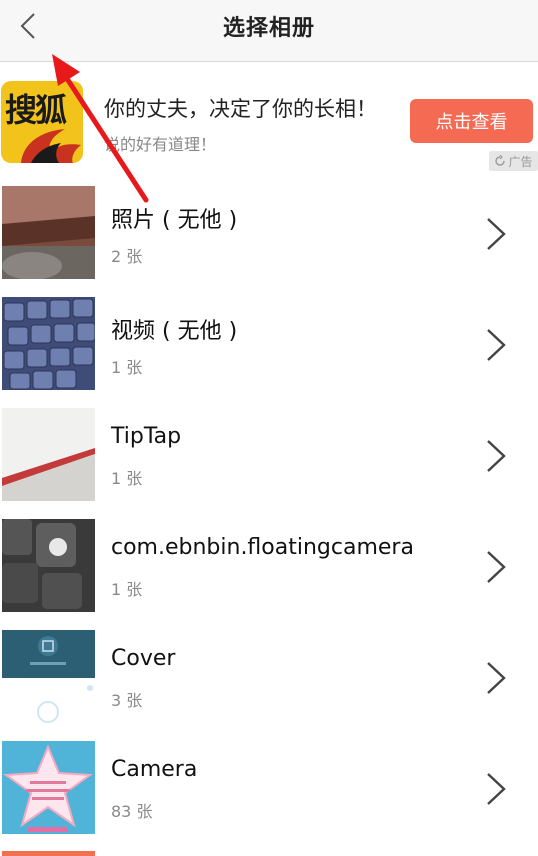  Describe the element at coordinates (146, 436) in the screenshot. I see `album-name: TipTap` at that location.